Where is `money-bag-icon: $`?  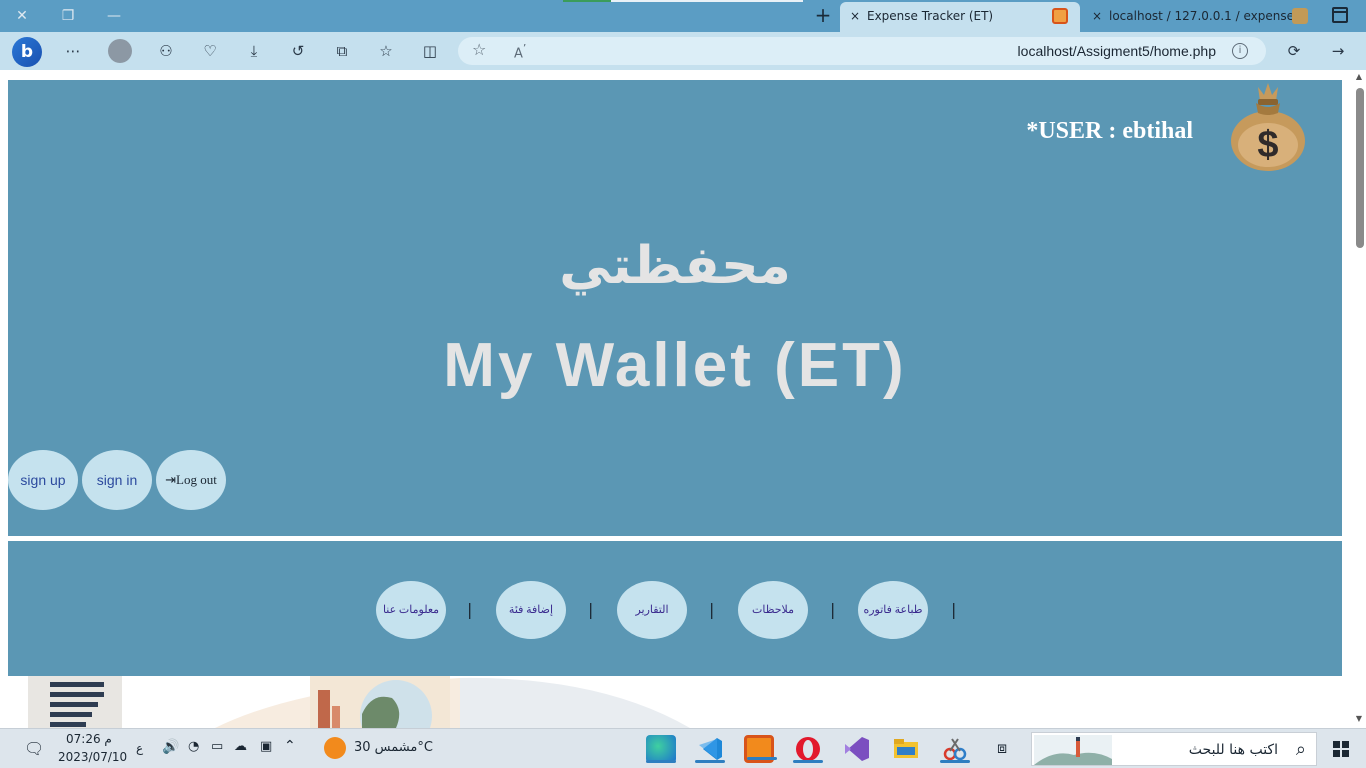 money-bag-icon: $ is located at coordinates (1268, 127).